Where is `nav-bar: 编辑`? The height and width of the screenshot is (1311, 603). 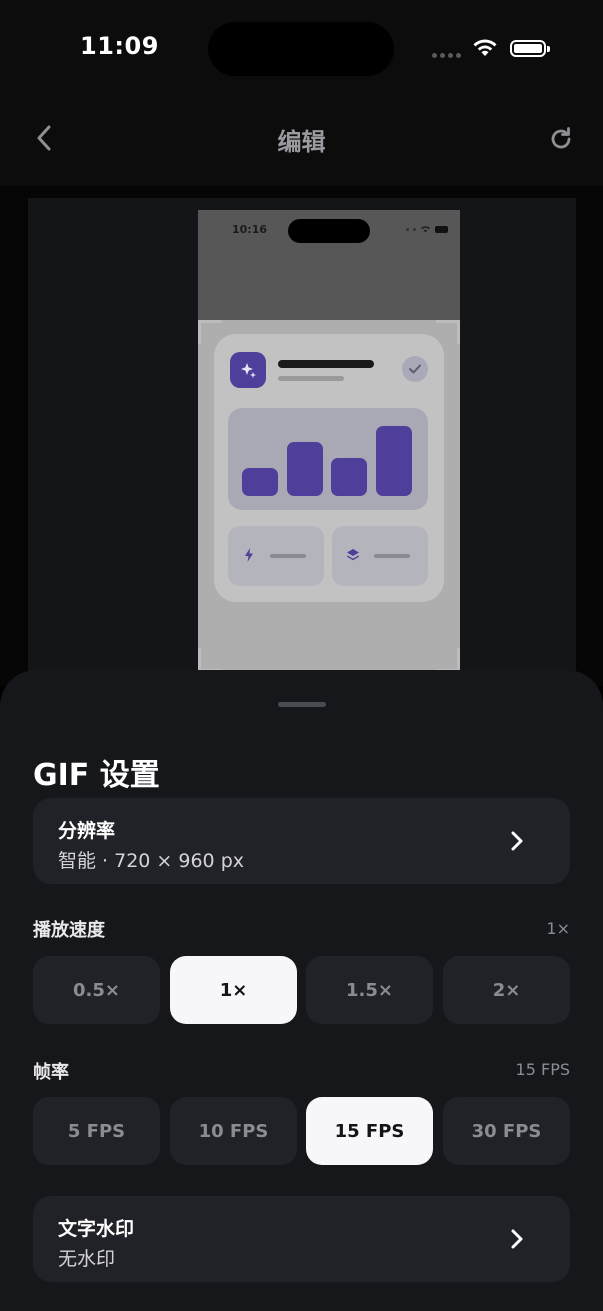 nav-bar: 编辑 is located at coordinates (301, 141).